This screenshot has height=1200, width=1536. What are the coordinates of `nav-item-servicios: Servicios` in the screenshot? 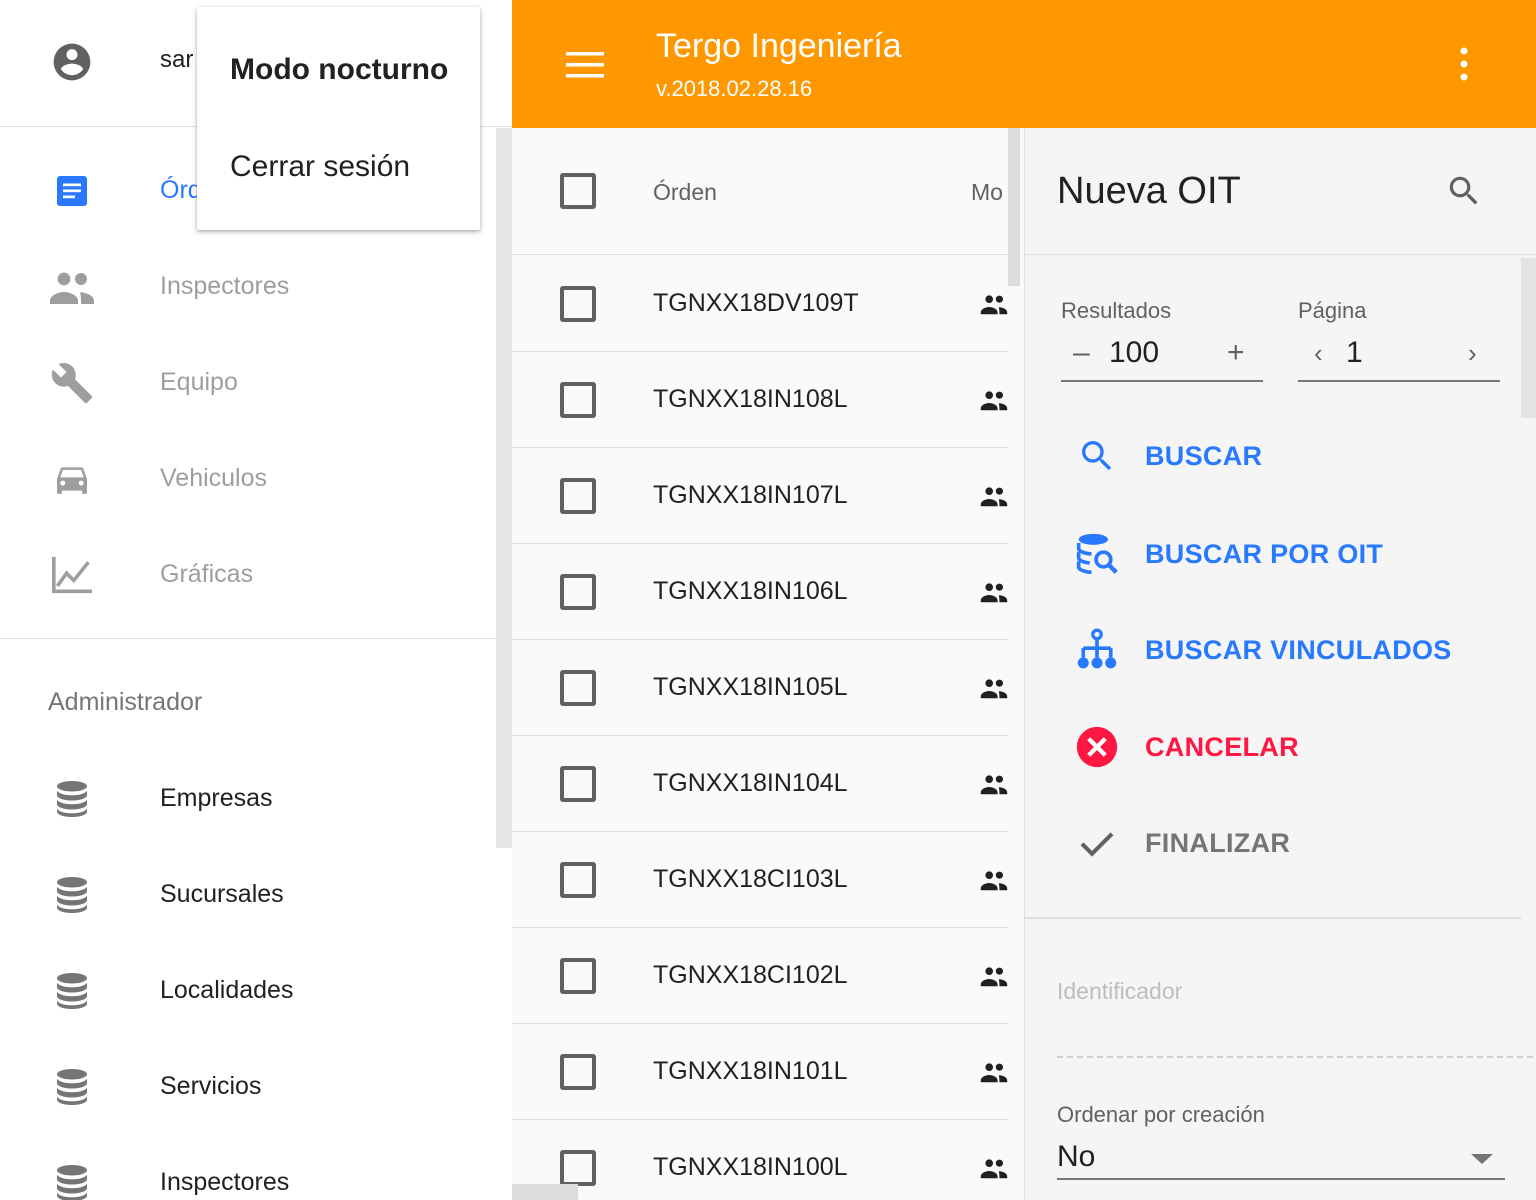 It's located at (248, 1087).